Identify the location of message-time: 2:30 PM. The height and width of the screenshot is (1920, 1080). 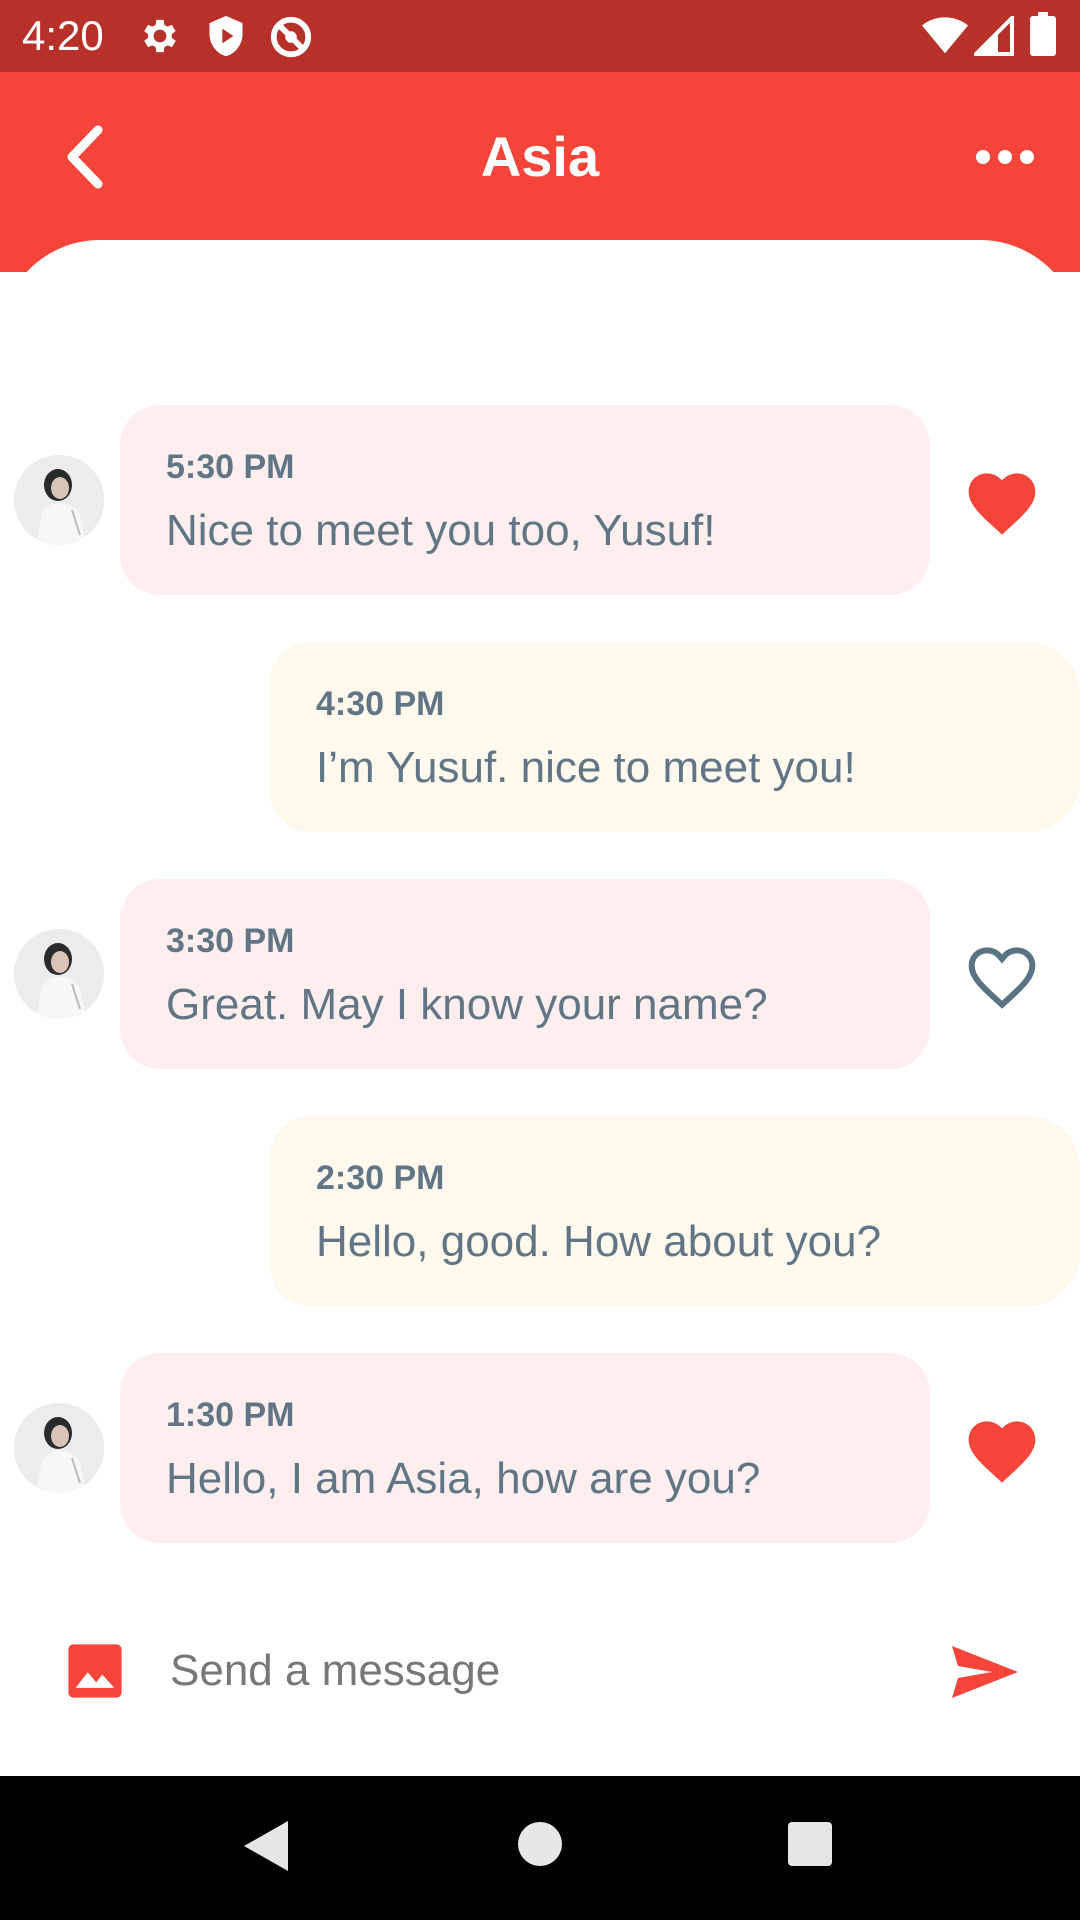
(380, 1178).